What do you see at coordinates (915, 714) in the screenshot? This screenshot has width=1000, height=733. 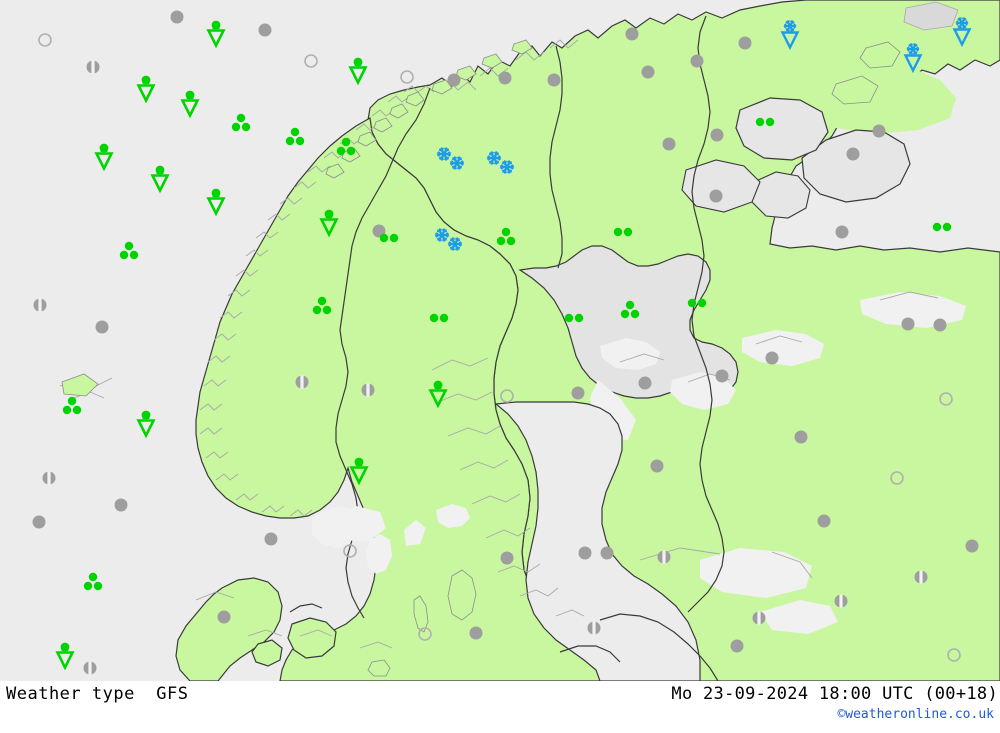 I see `copyright-credit: ©weatheronline.co.uk` at bounding box center [915, 714].